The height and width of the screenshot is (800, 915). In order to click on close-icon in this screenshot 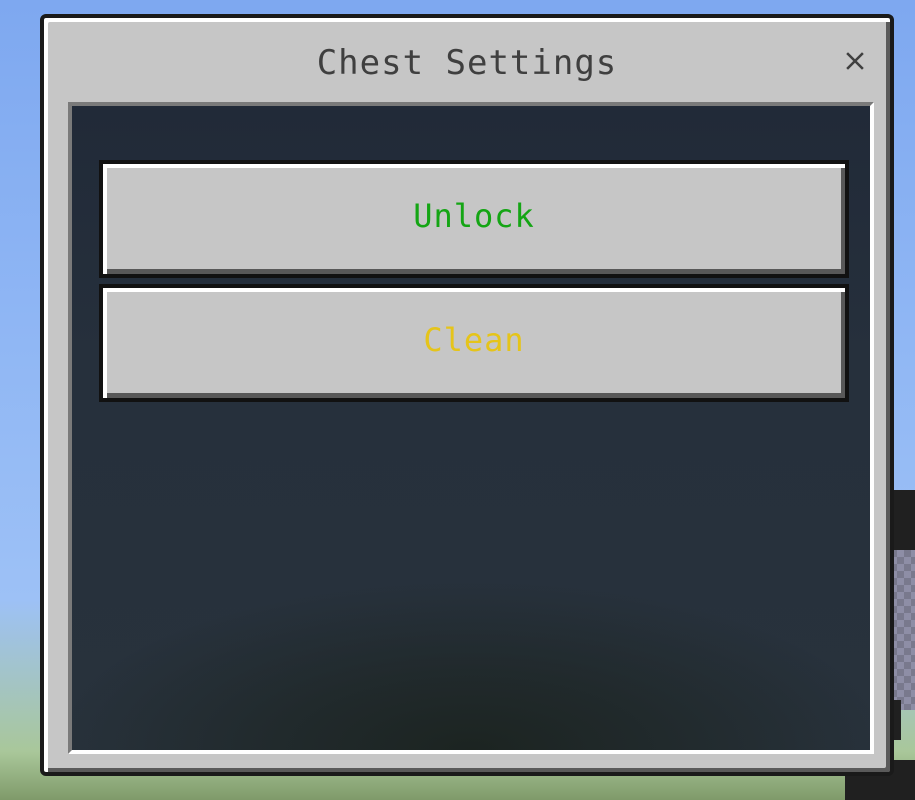, I will do `click(855, 61)`.